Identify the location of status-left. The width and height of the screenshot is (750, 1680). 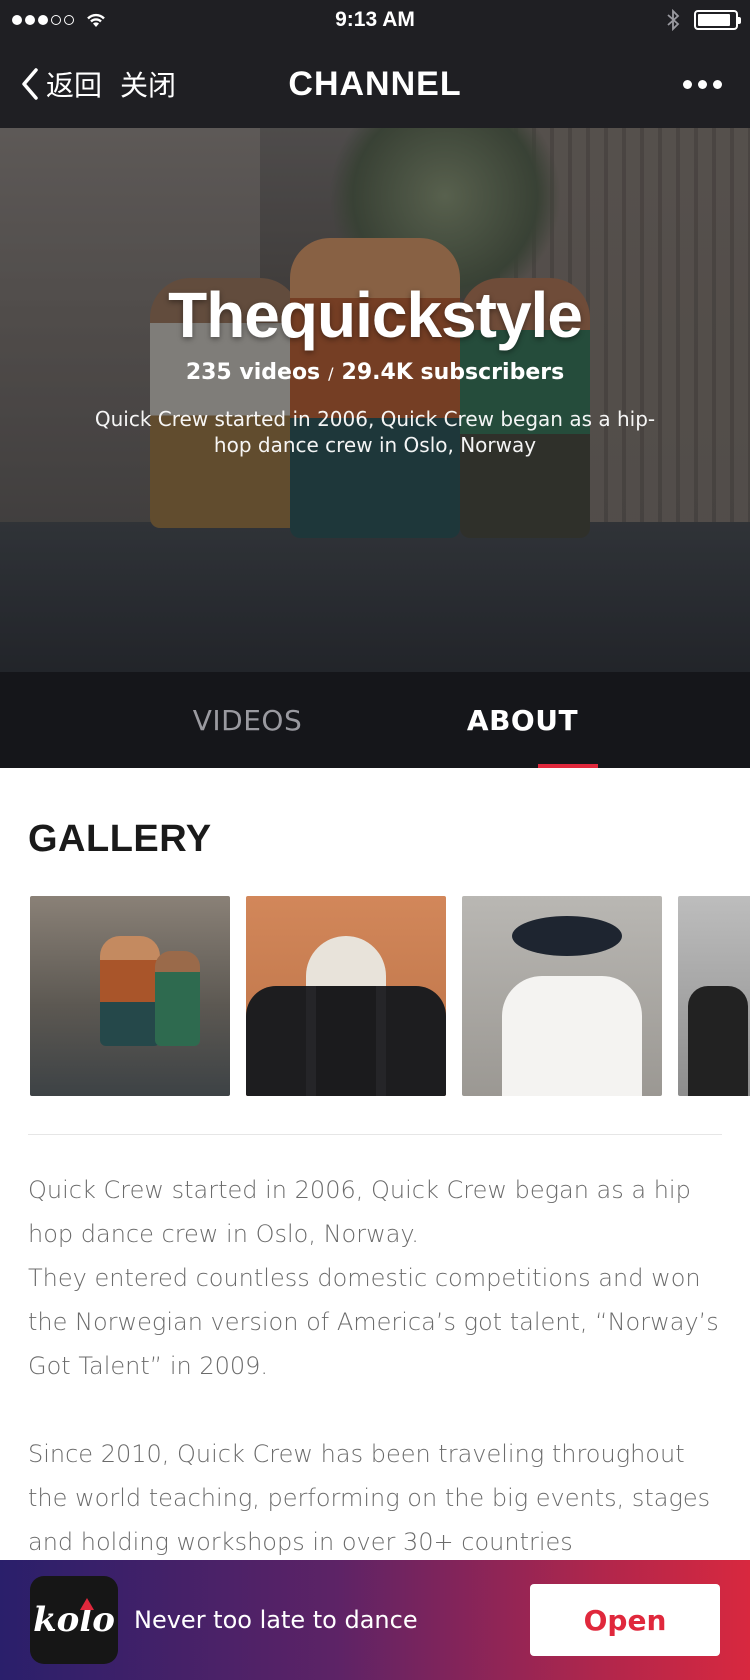
(60, 20).